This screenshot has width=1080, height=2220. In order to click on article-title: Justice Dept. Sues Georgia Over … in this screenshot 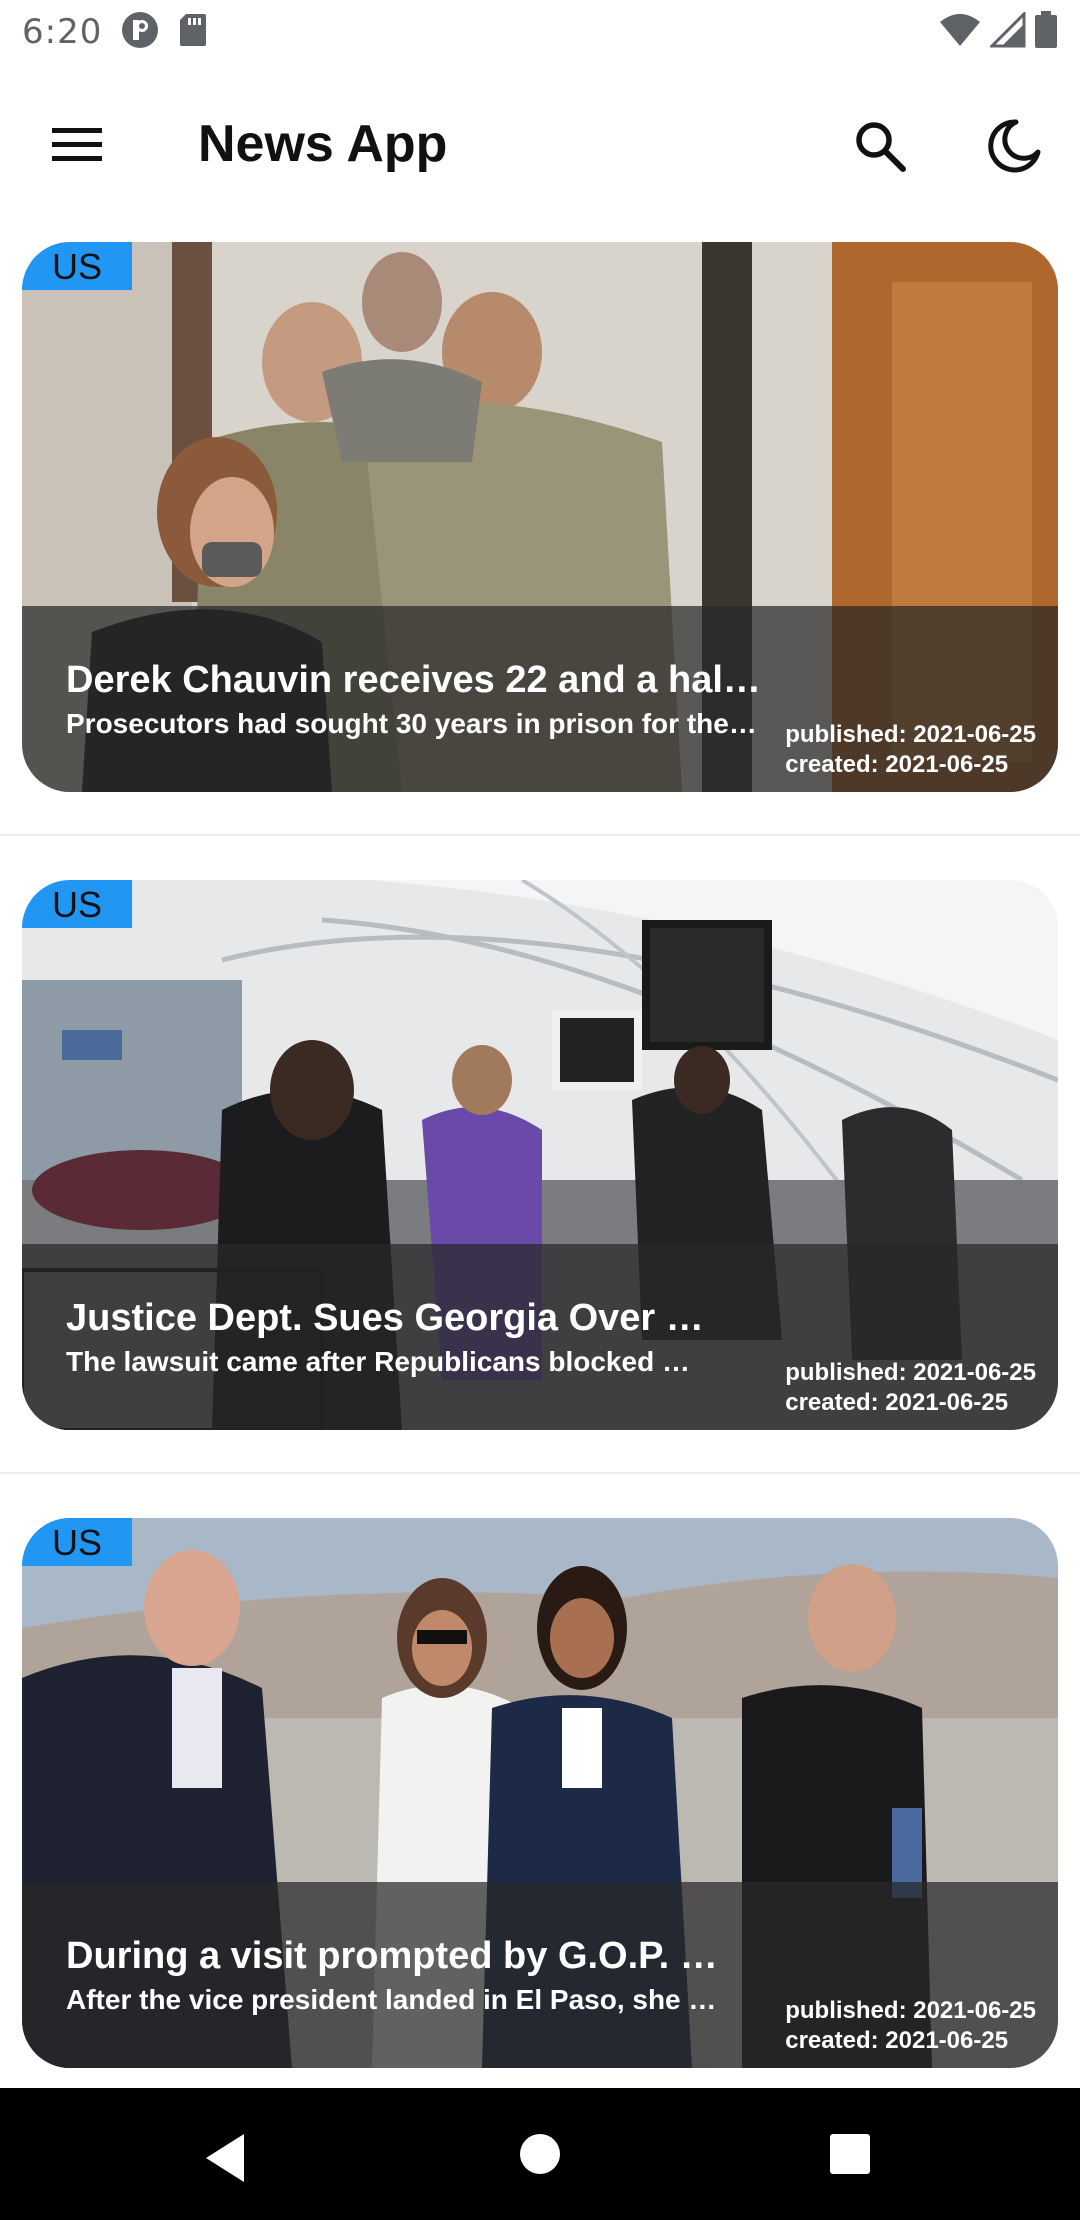, I will do `click(385, 1318)`.